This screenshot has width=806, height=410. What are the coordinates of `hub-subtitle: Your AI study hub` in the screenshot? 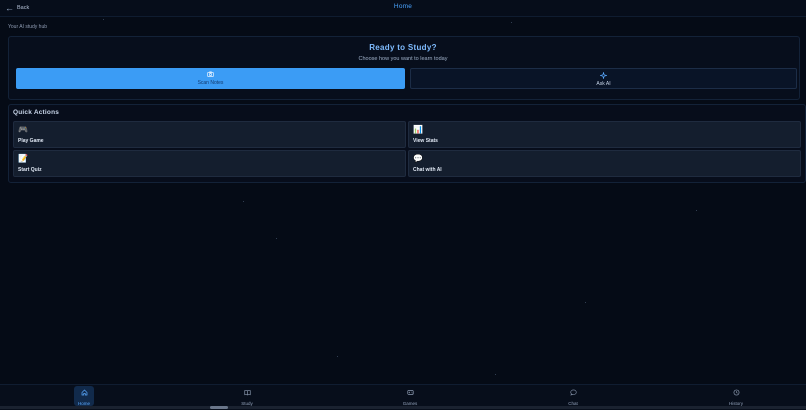 It's located at (28, 27).